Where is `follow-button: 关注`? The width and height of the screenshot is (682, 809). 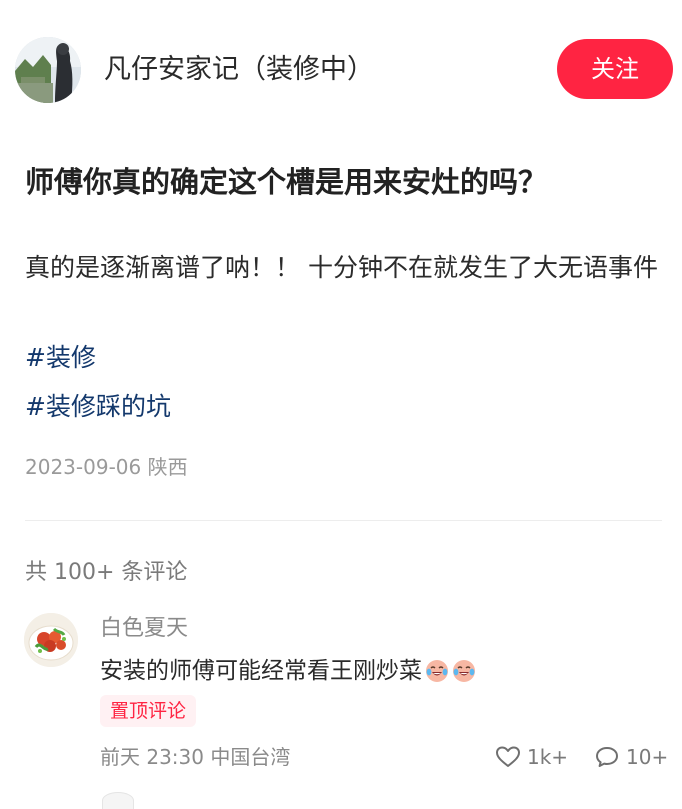 follow-button: 关注 is located at coordinates (615, 69).